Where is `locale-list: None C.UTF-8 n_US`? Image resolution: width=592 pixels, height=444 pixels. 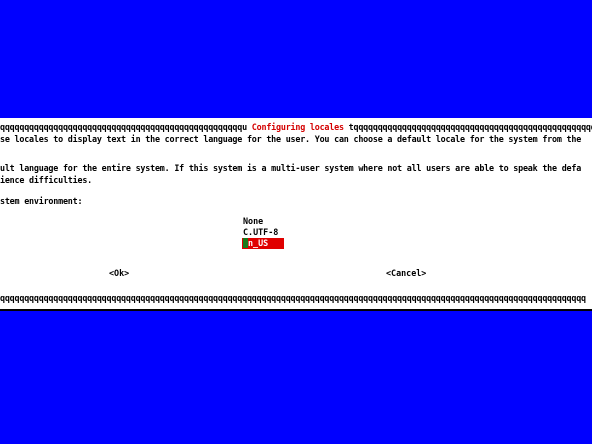 locale-list: None C.UTF-8 n_US is located at coordinates (263, 232).